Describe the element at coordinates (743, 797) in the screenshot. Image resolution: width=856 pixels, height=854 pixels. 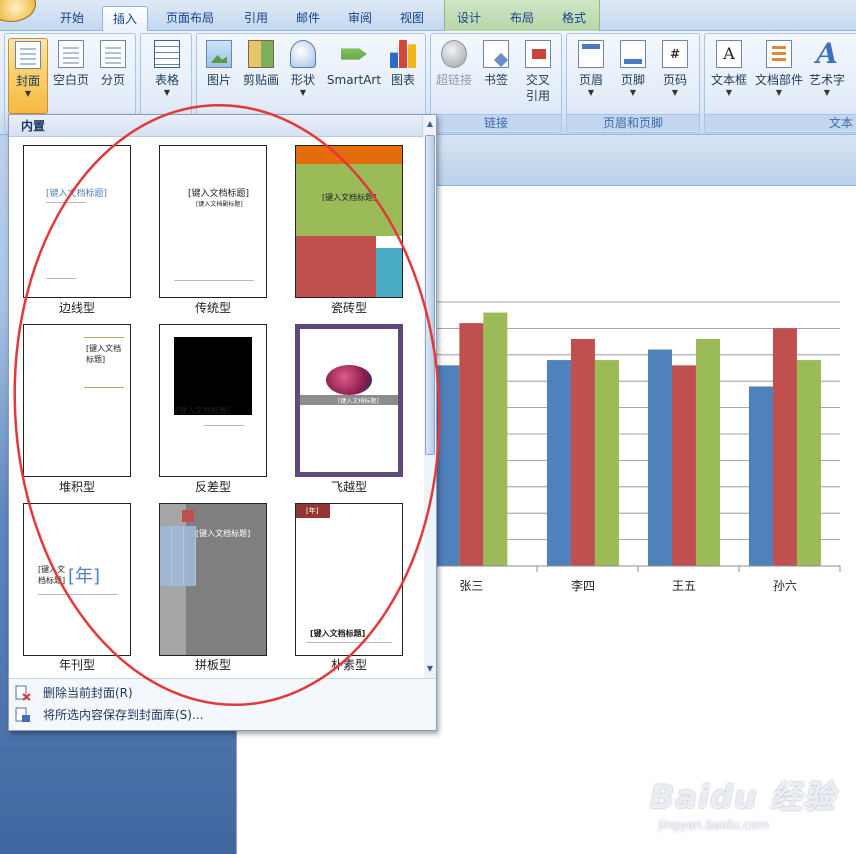
I see `watermark-brand: Baidu 经验` at that location.